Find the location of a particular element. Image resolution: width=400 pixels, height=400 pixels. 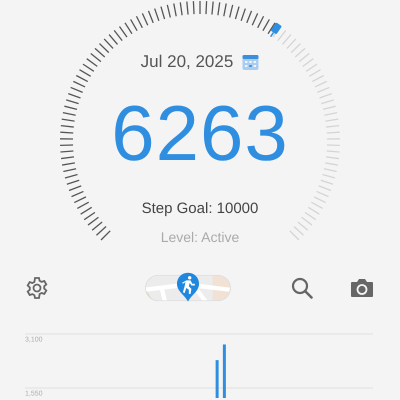

date-label: Jul 20, 2025 is located at coordinates (187, 62).